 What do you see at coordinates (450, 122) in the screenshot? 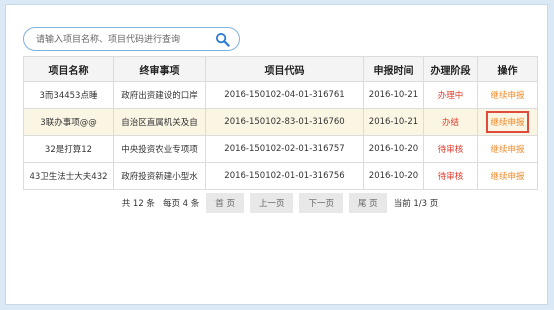
I see `cell-stage: 办结` at bounding box center [450, 122].